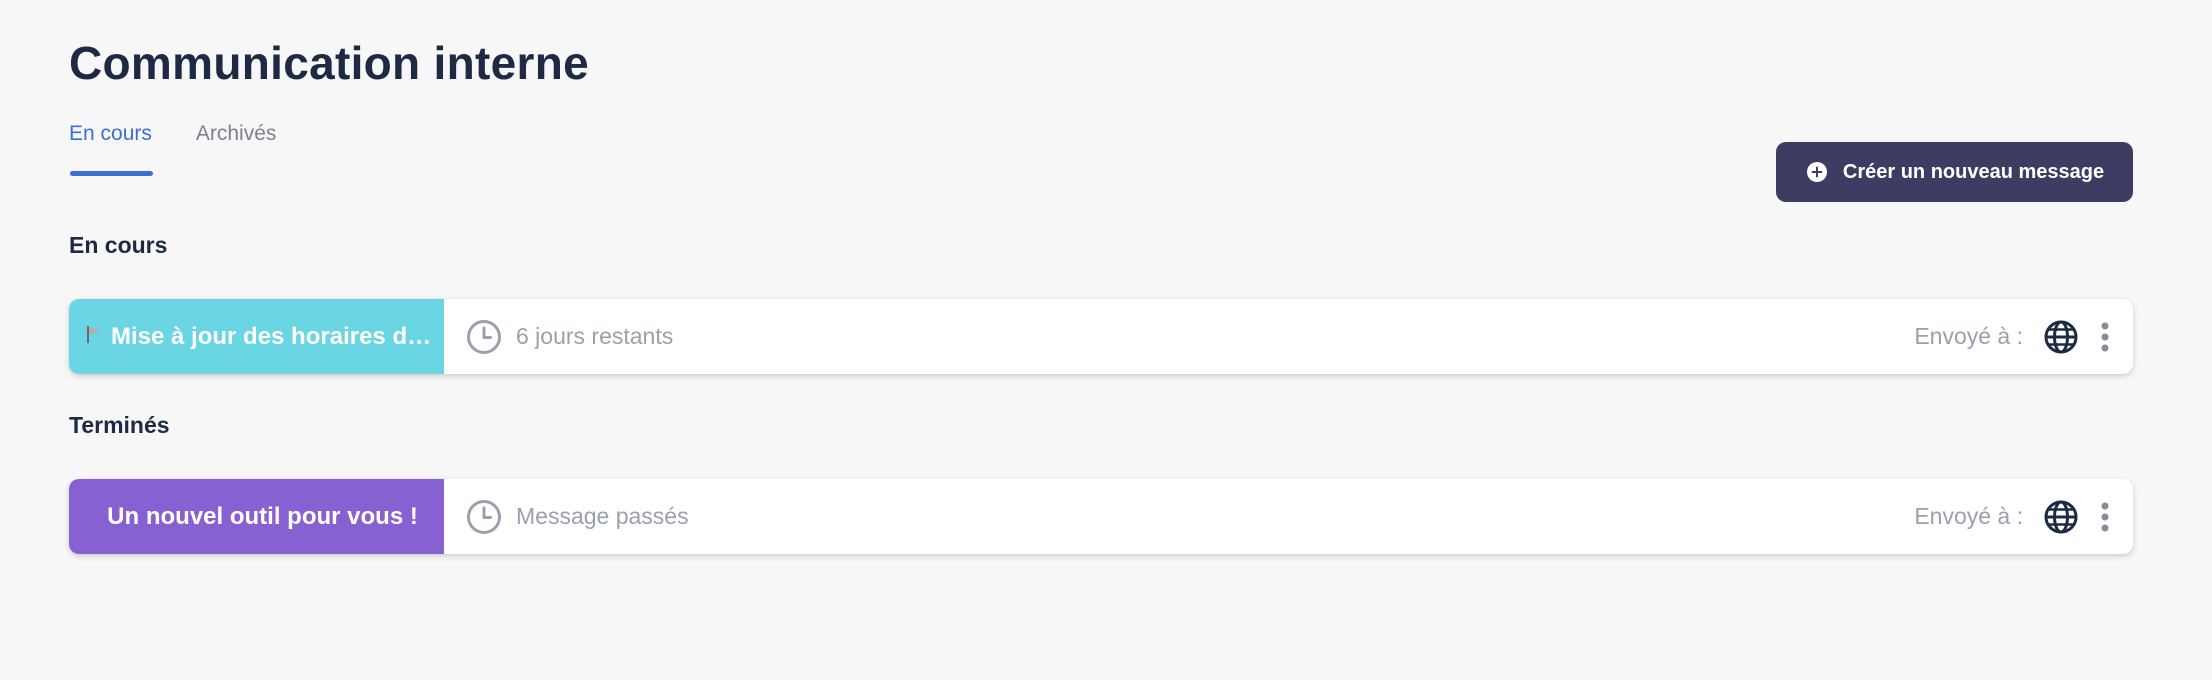  What do you see at coordinates (111, 149) in the screenshot?
I see `tab-en-cours: En cours` at bounding box center [111, 149].